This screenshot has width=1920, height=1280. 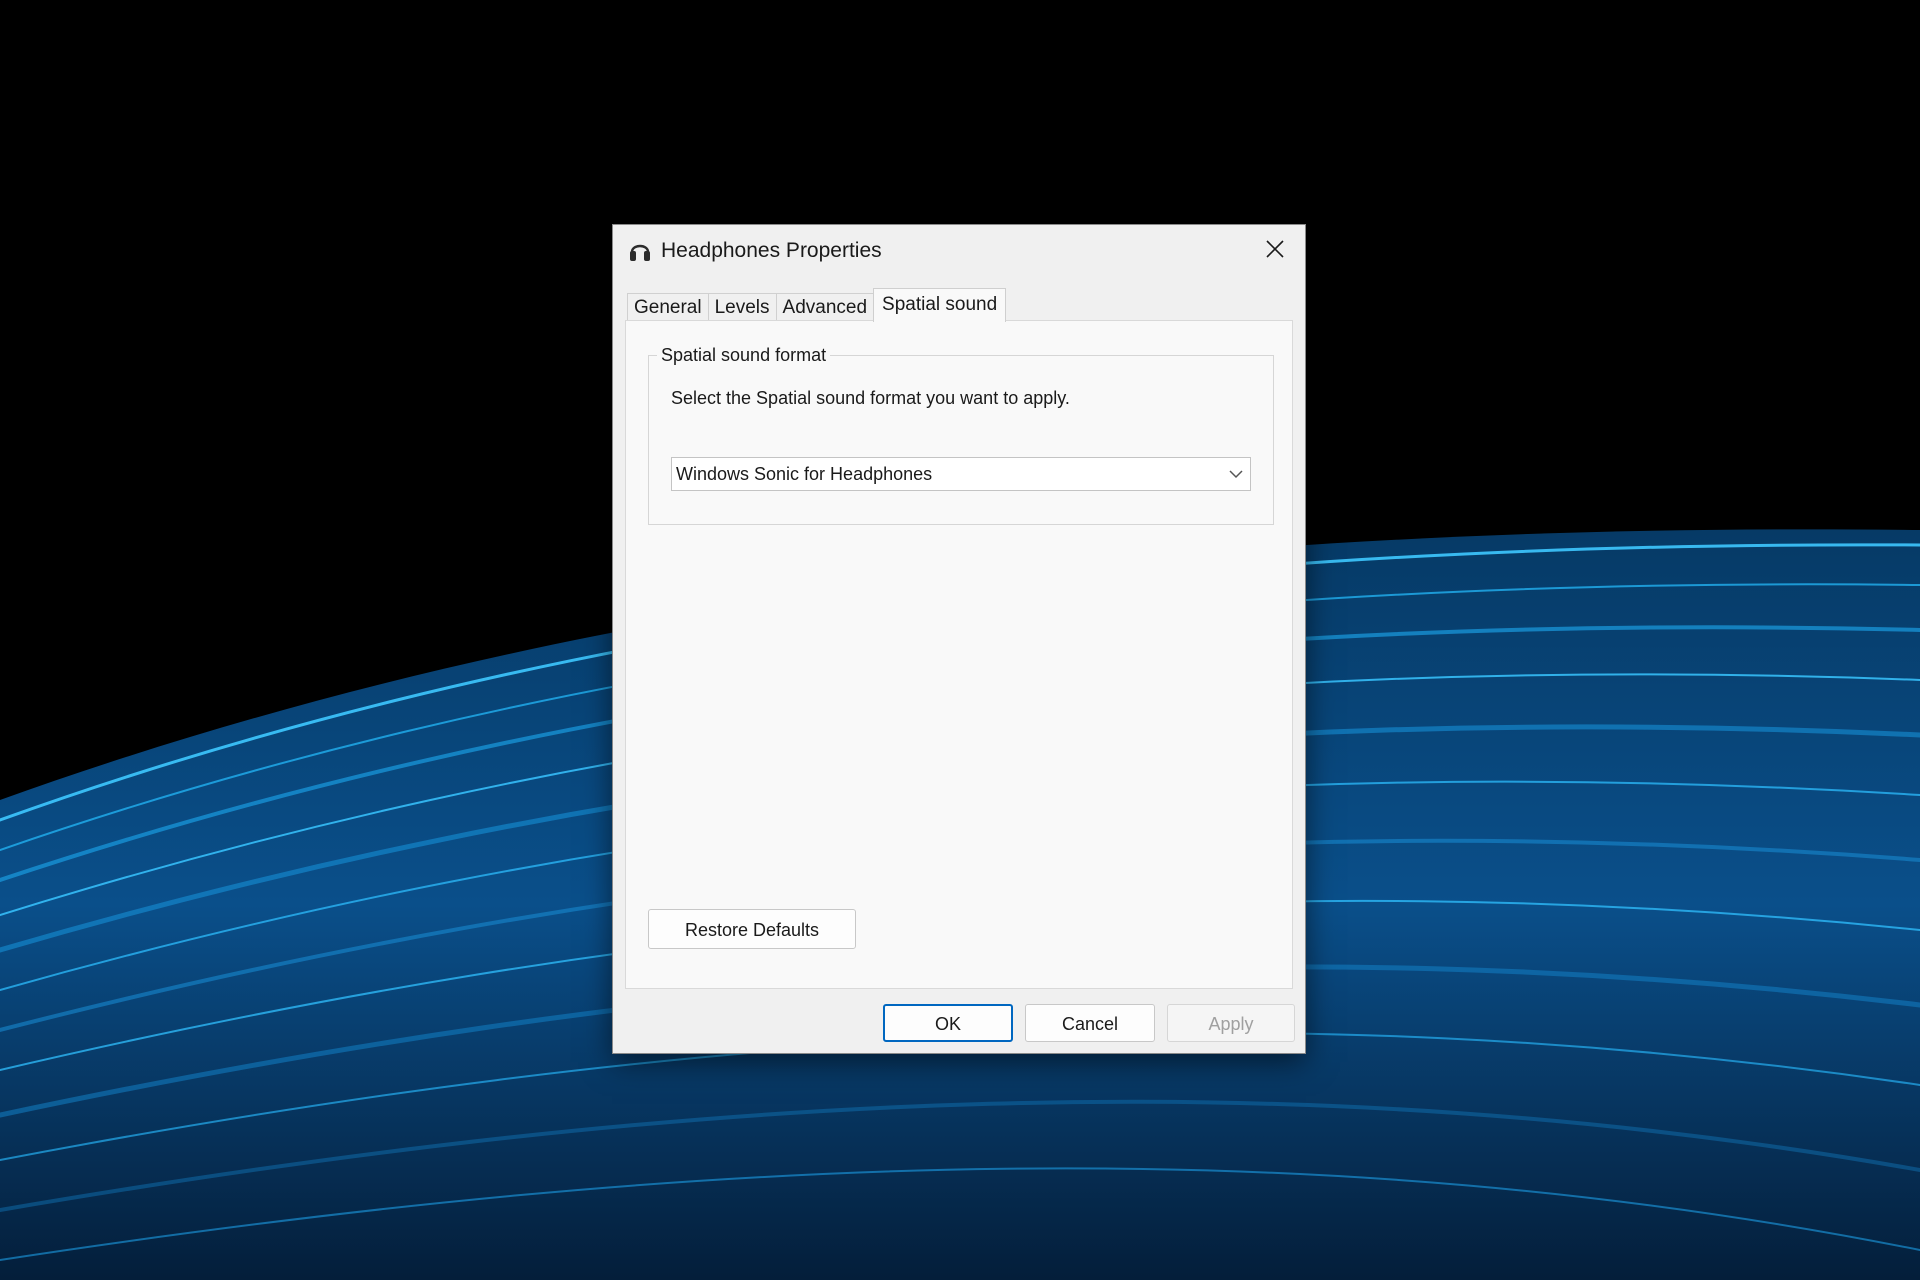 What do you see at coordinates (1236, 474) in the screenshot?
I see `chevron-down-icon` at bounding box center [1236, 474].